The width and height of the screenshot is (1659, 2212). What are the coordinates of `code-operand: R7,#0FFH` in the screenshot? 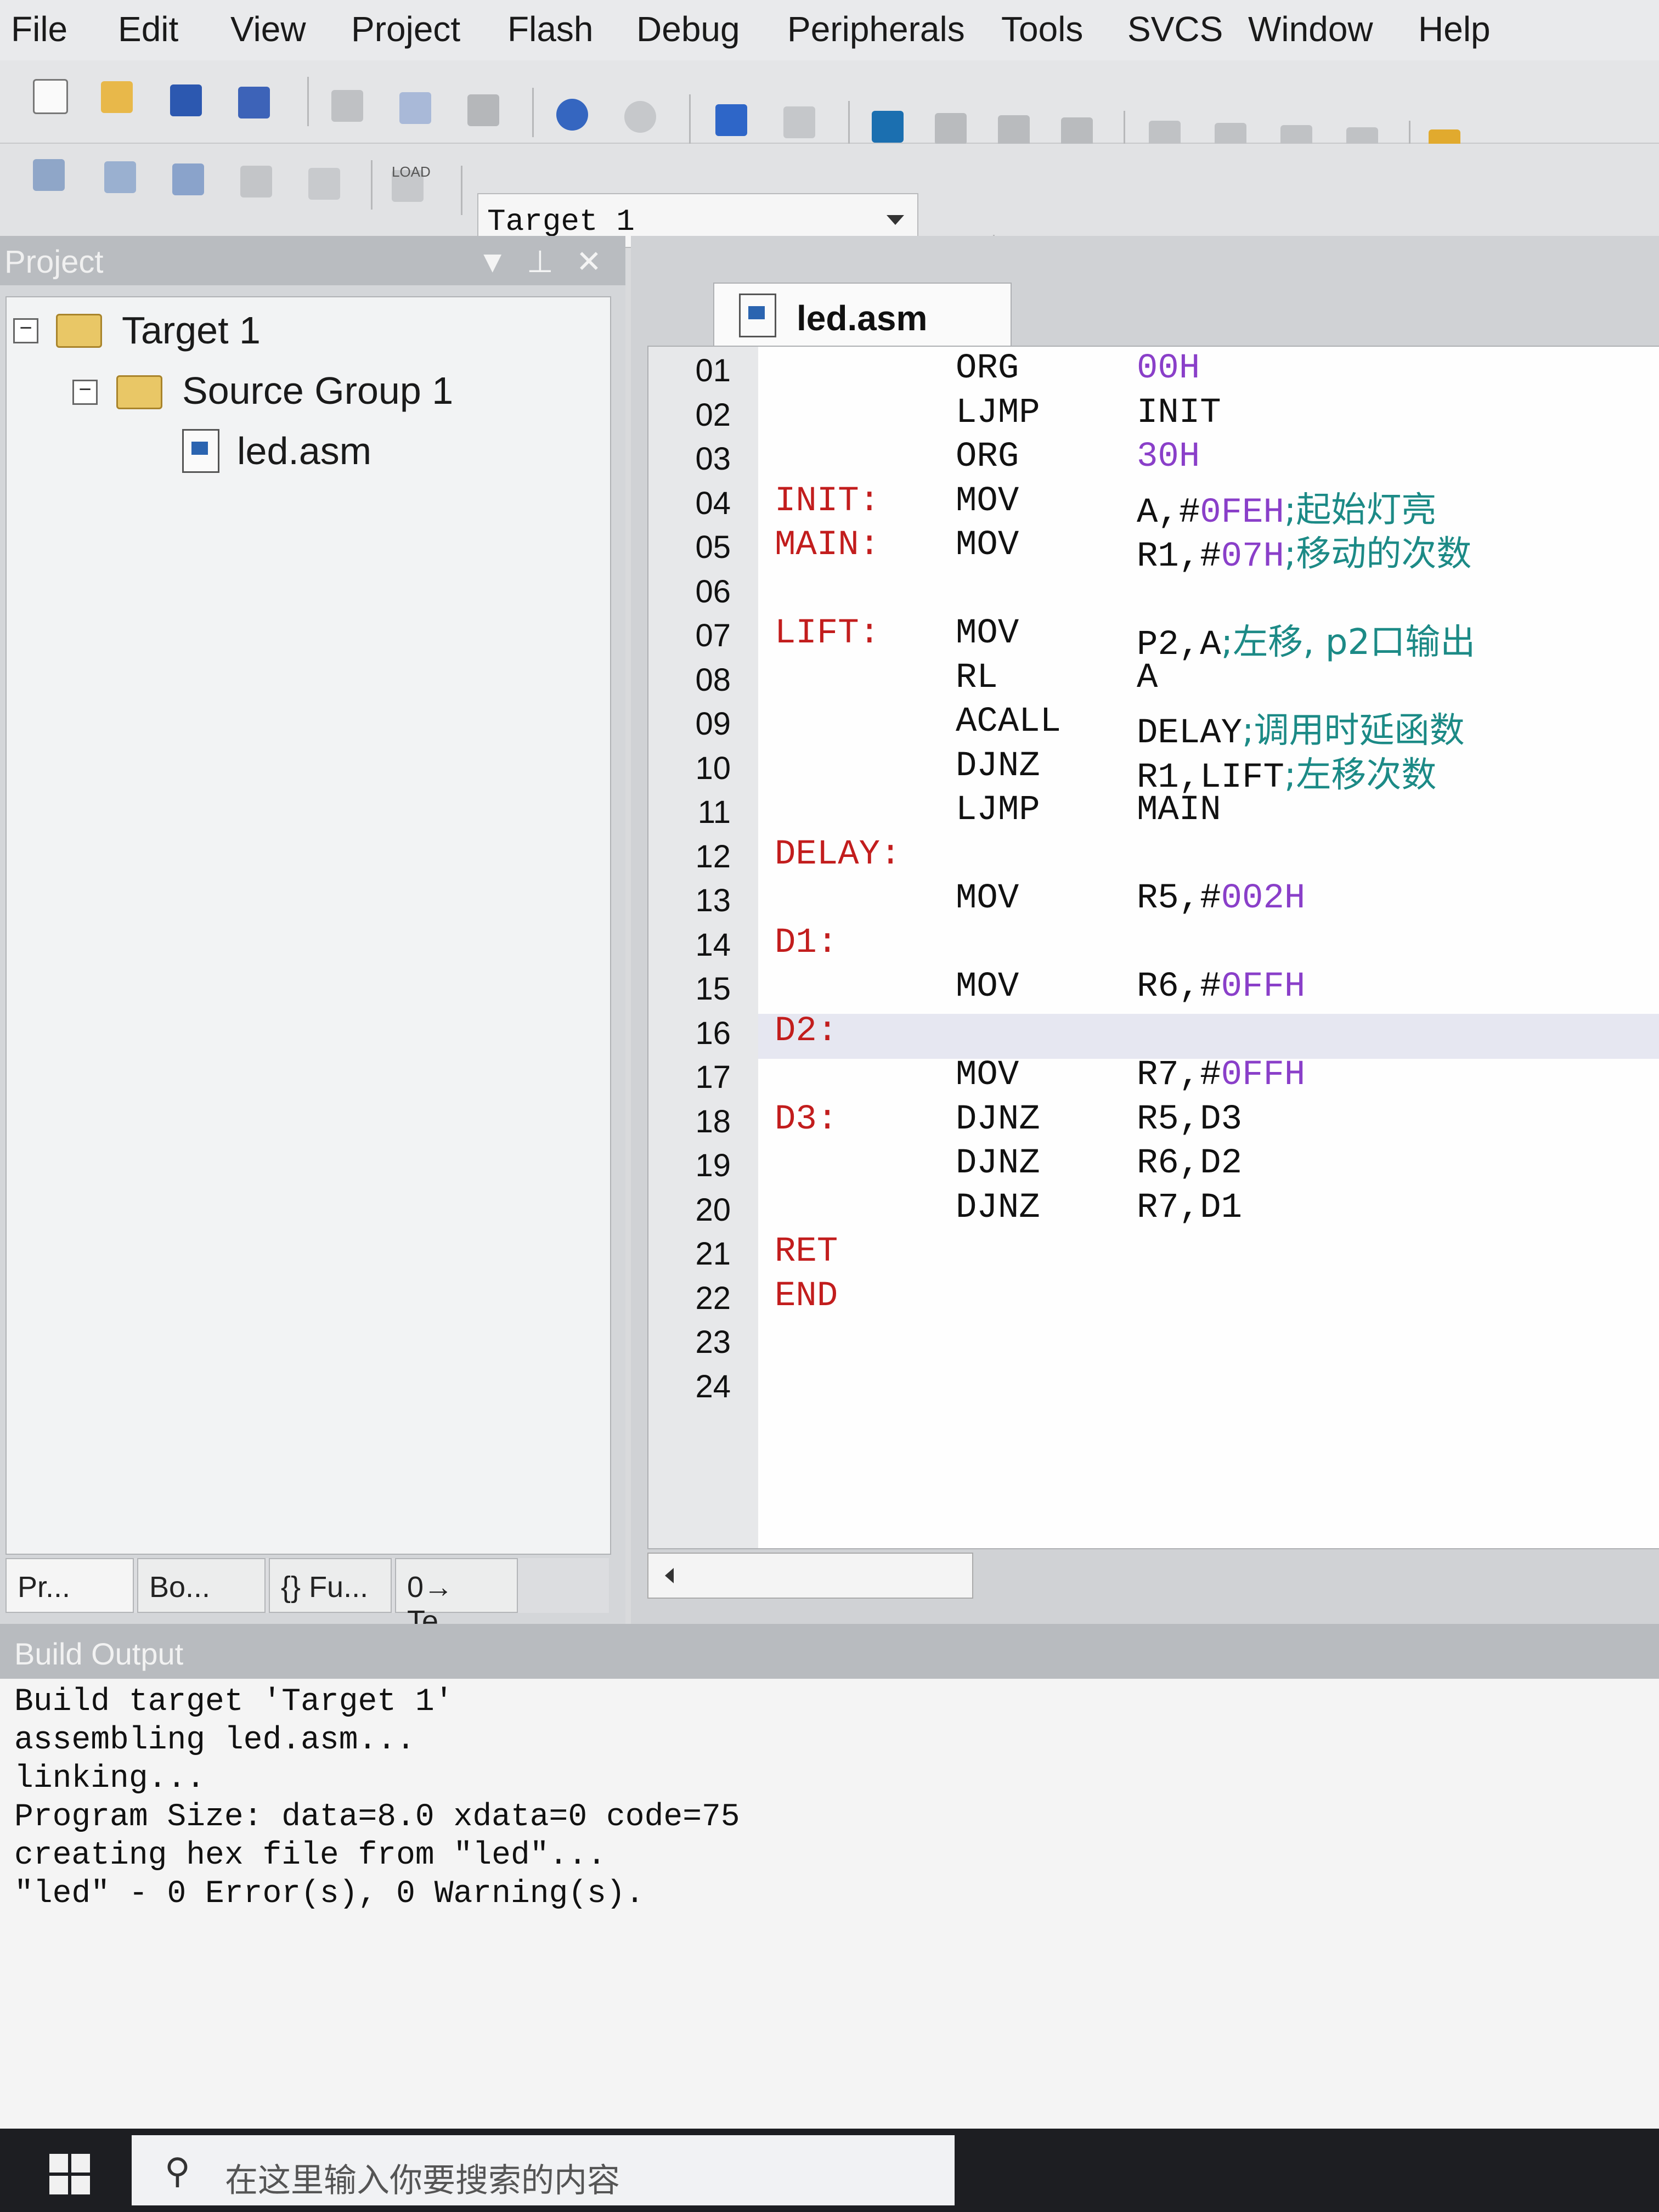 It's located at (1221, 1075).